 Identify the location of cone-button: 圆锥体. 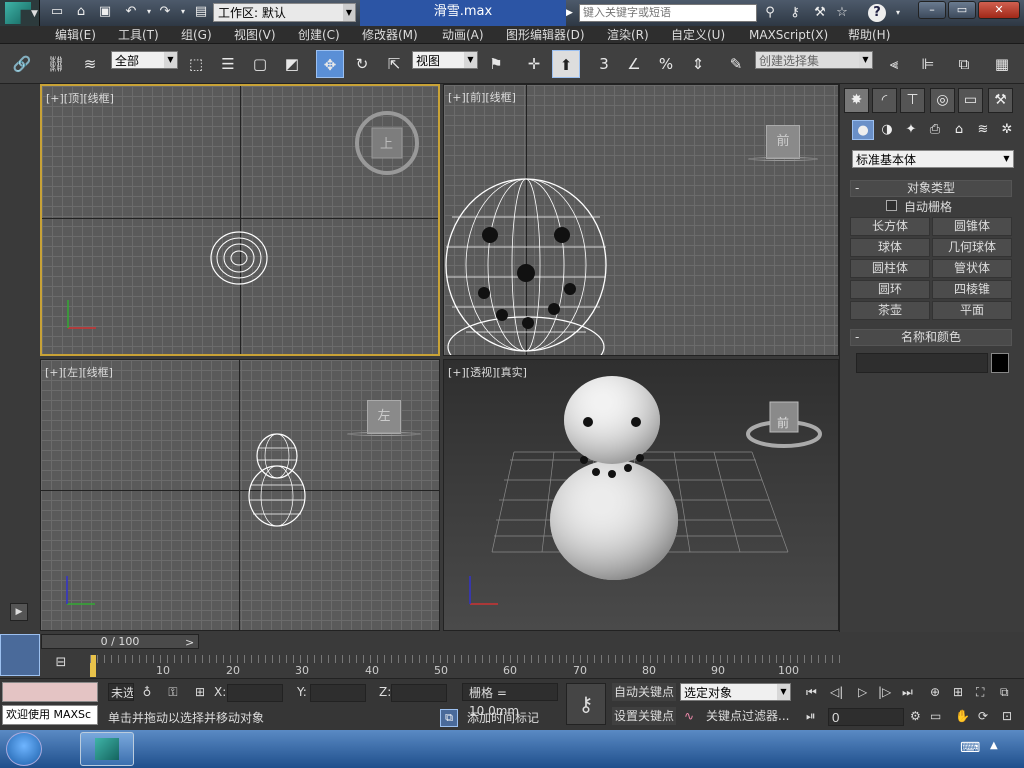
(972, 226).